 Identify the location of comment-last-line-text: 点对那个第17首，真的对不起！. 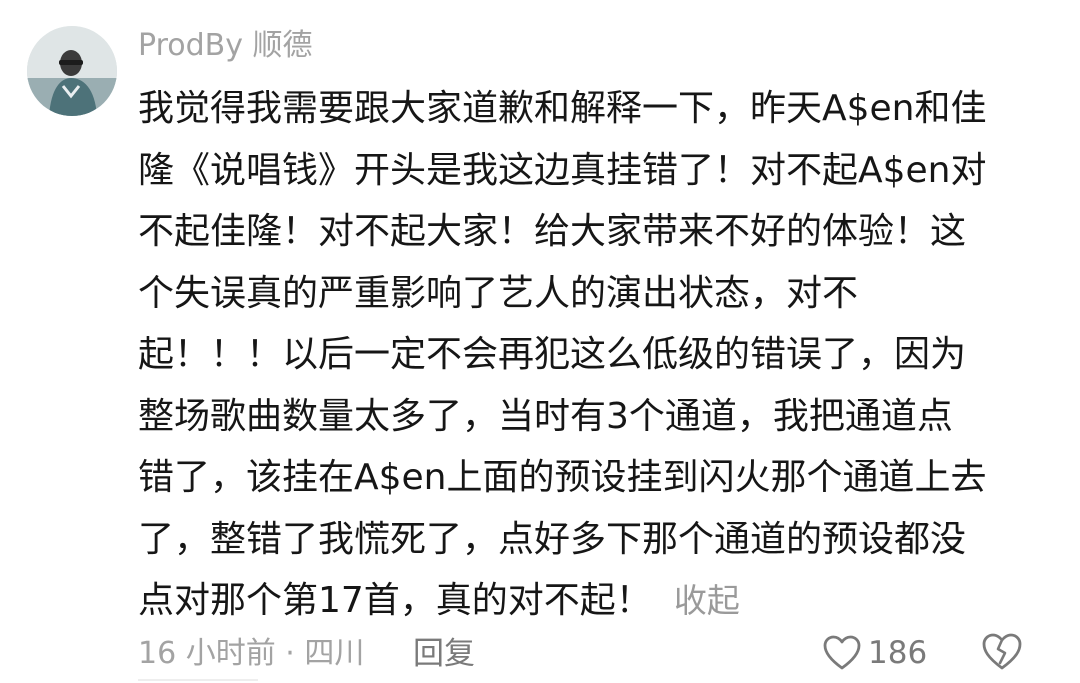
(395, 600).